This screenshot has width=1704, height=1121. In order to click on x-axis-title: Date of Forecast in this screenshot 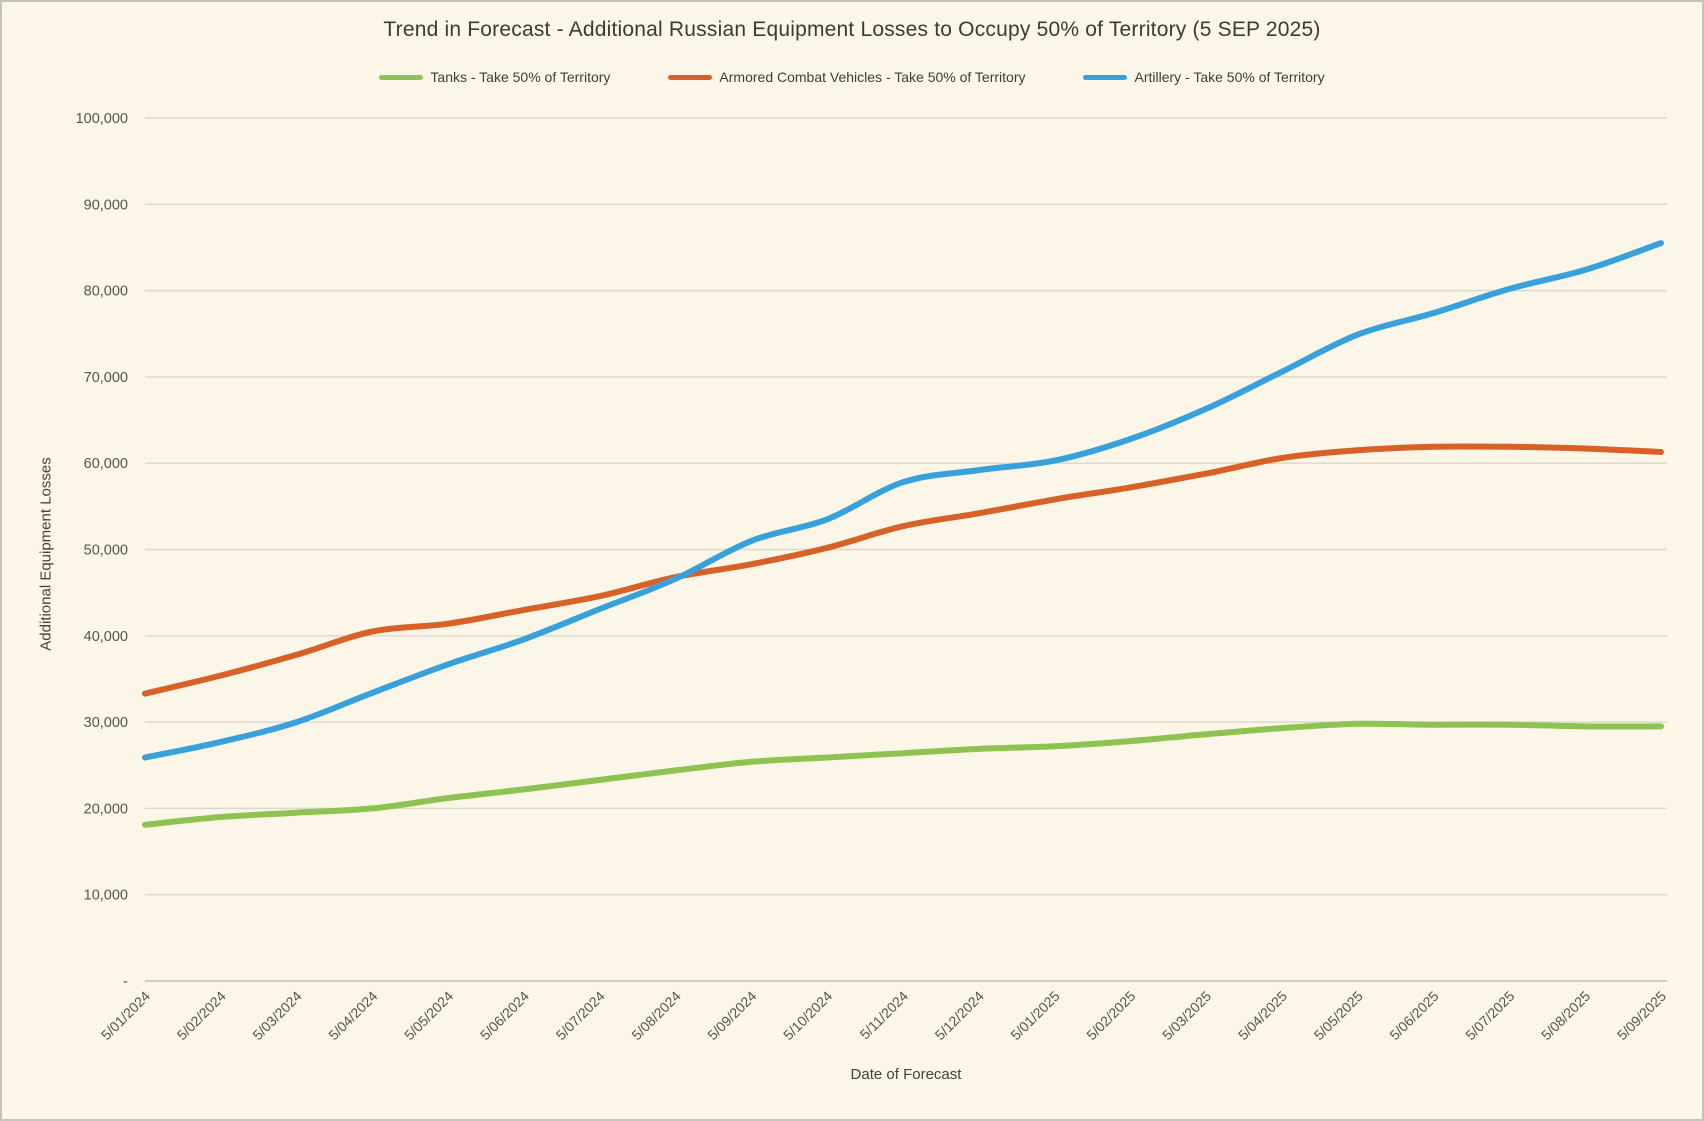, I will do `click(906, 1074)`.